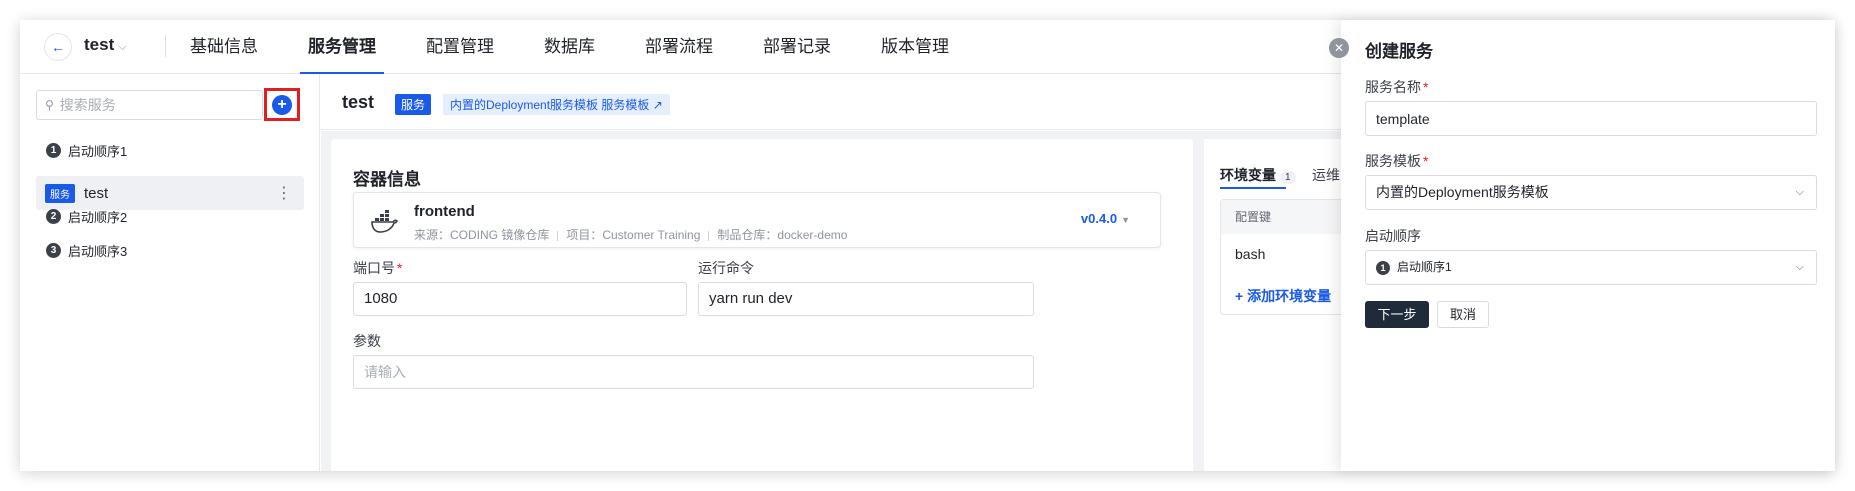 This screenshot has width=1855, height=491. I want to click on group-label: 启动顺序3, so click(98, 251).